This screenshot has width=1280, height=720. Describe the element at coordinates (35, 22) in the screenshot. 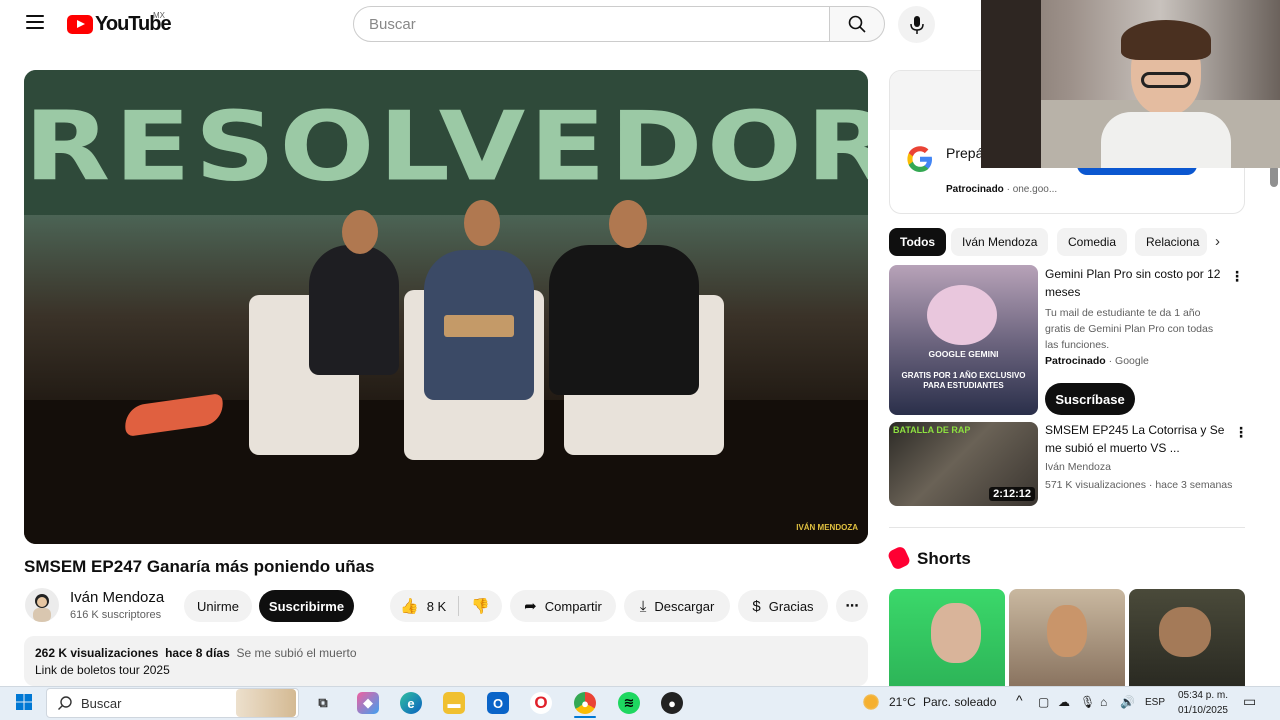

I see `menu-icon` at that location.